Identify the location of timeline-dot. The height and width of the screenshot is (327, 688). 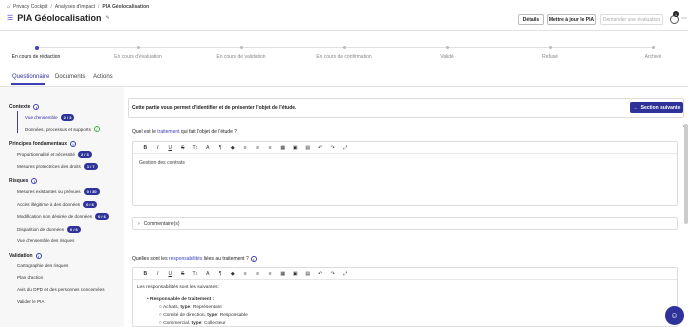
(447, 47).